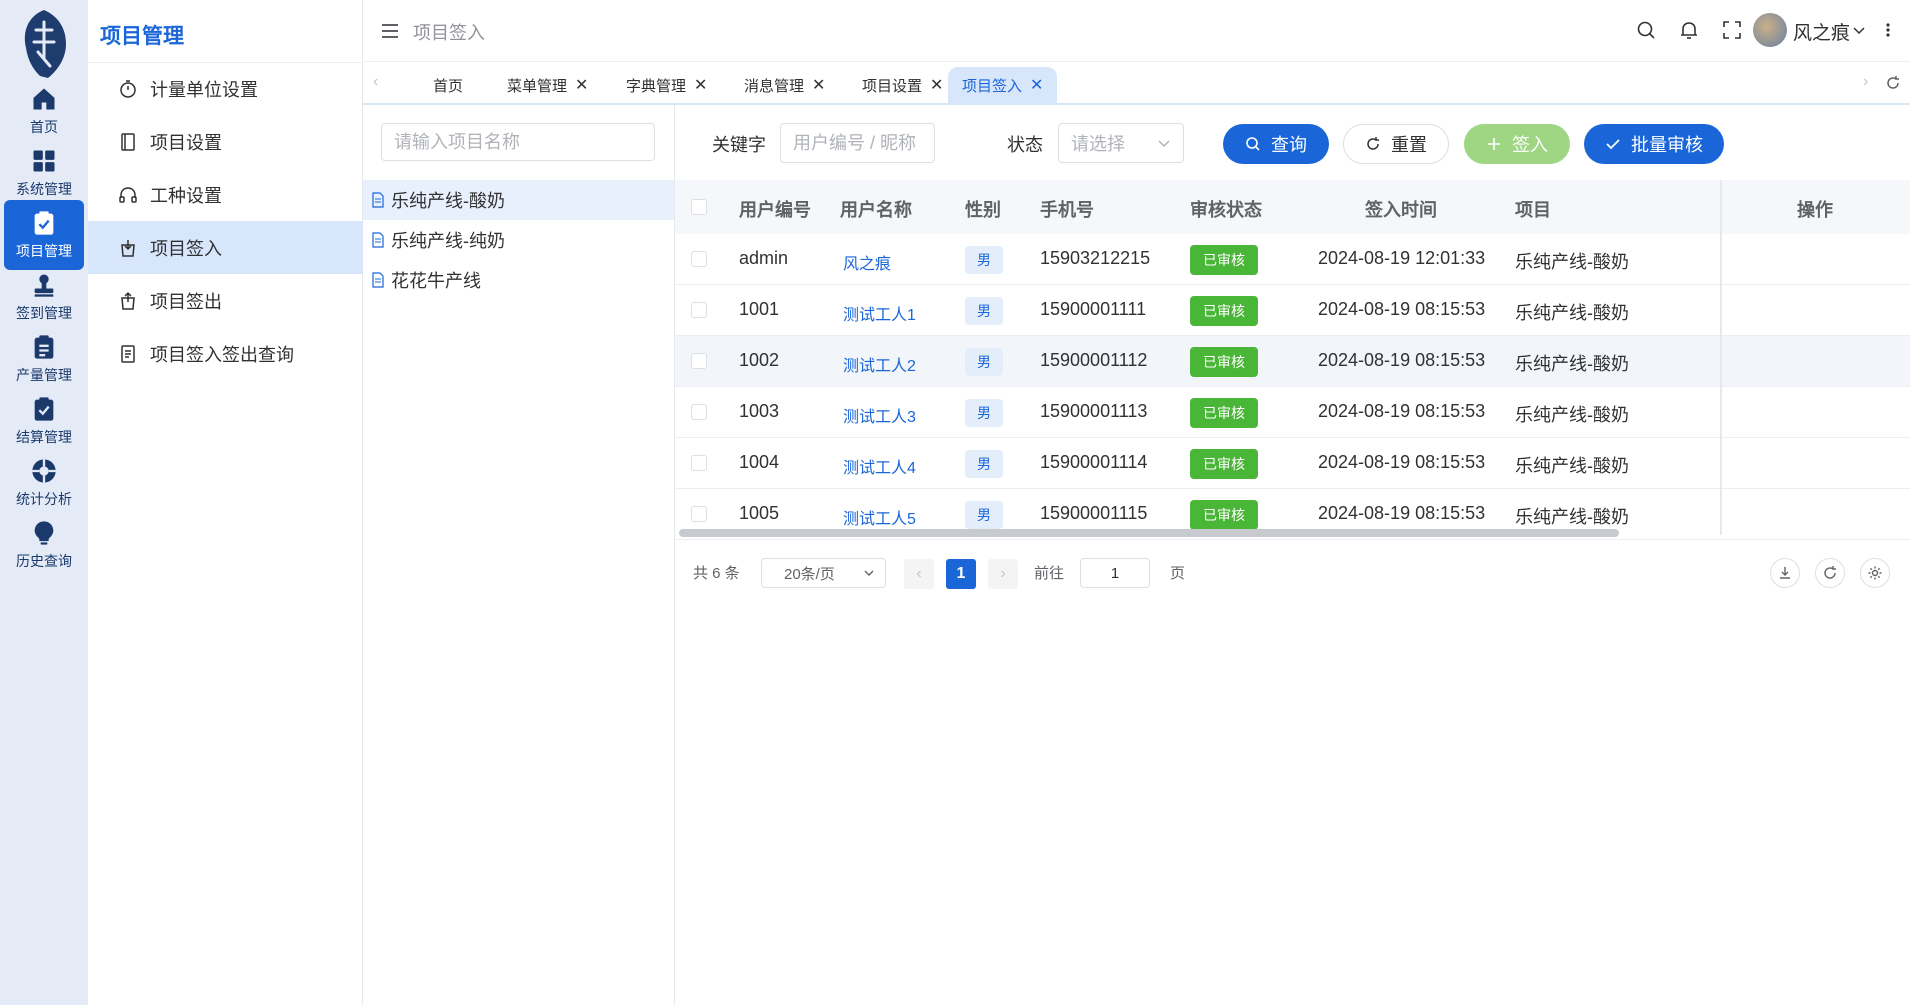 This screenshot has width=1910, height=1005. I want to click on goto-page-input, so click(1115, 573).